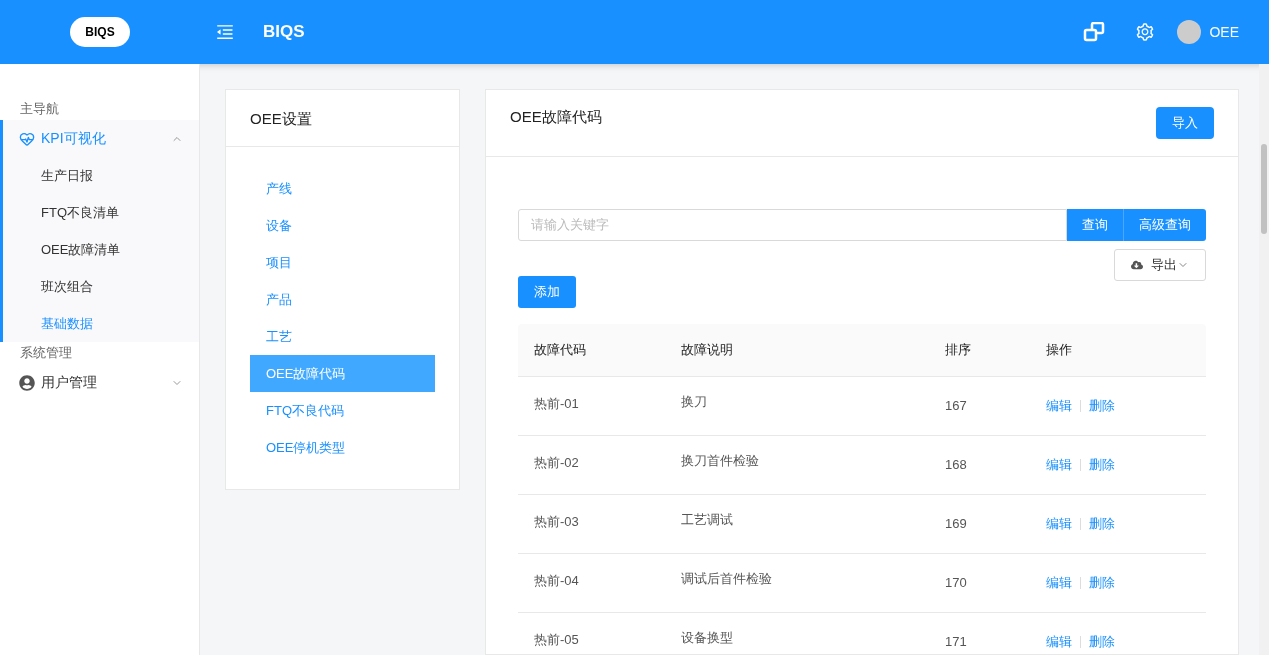 Image resolution: width=1269 pixels, height=655 pixels. Describe the element at coordinates (694, 402) in the screenshot. I see `table-cell: 换刀` at that location.